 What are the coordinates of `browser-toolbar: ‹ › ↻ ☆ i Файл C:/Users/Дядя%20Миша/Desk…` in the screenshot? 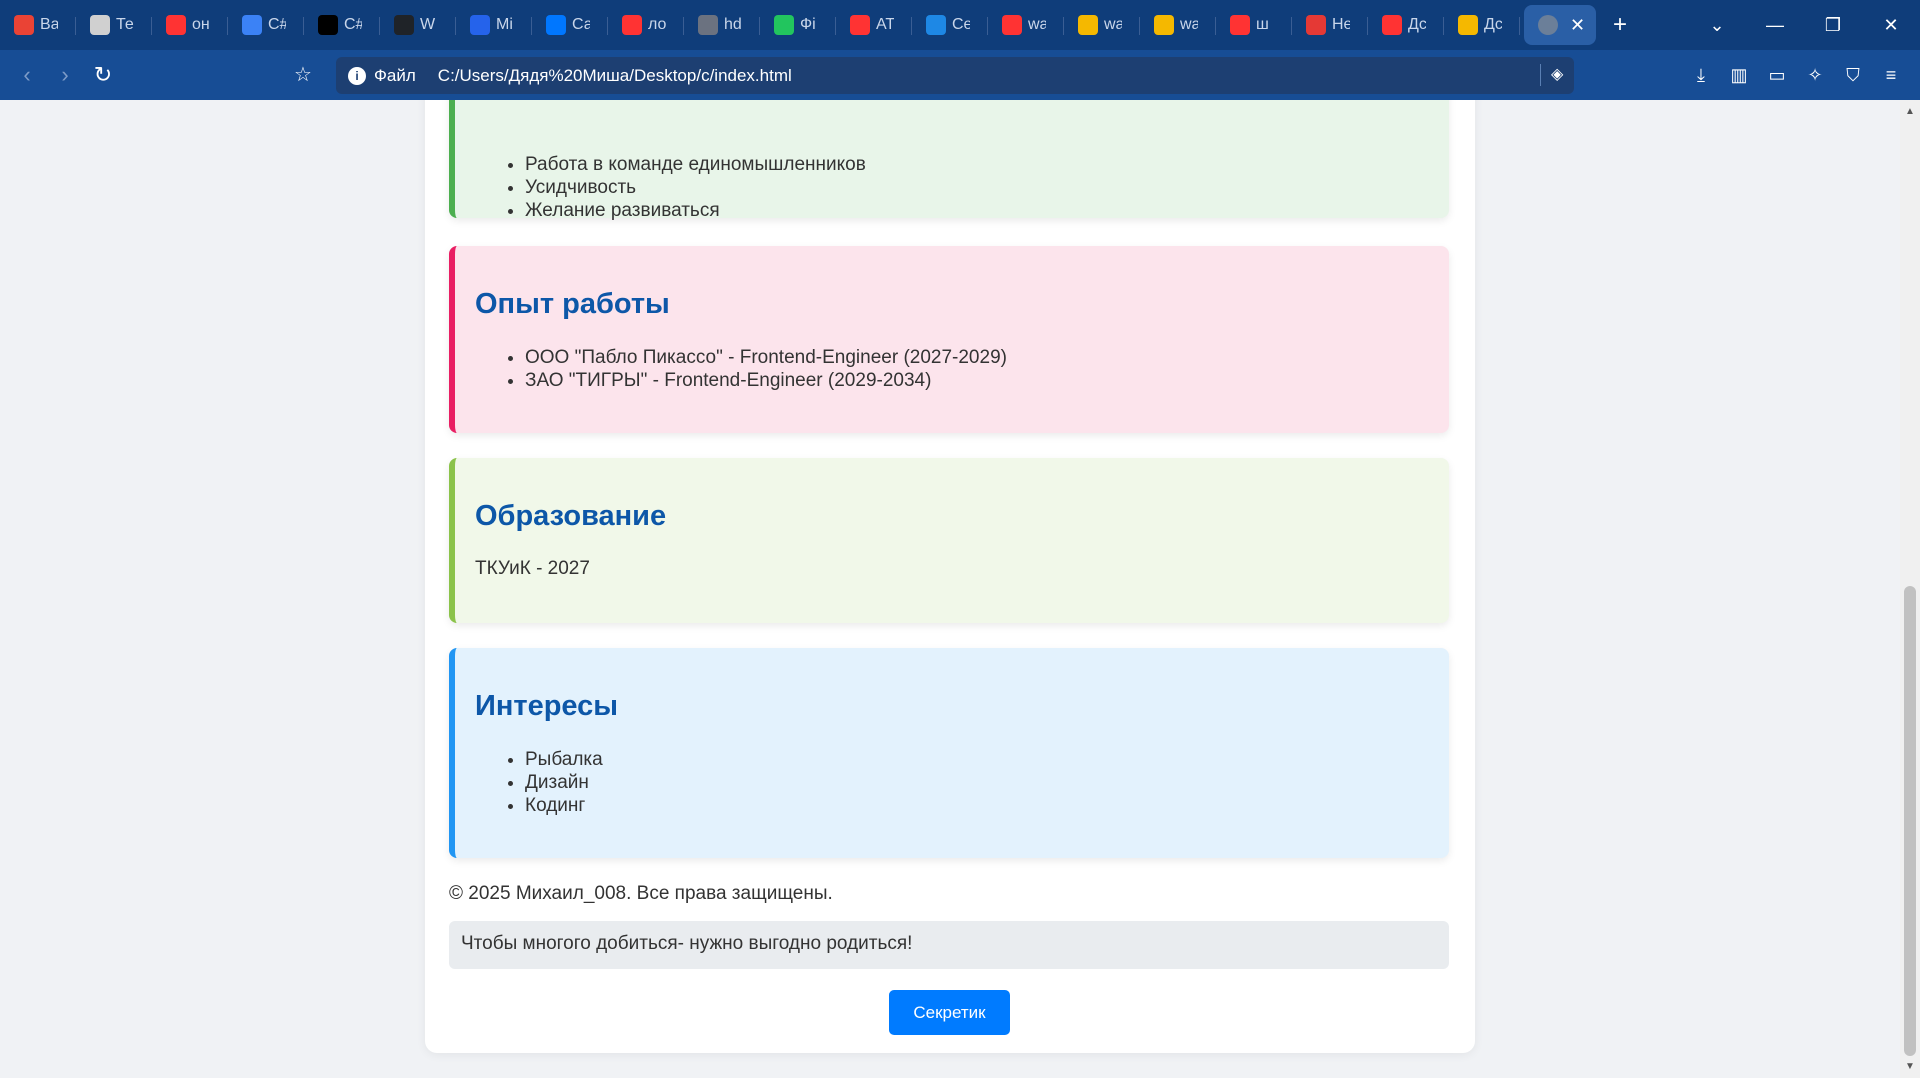 It's located at (960, 75).